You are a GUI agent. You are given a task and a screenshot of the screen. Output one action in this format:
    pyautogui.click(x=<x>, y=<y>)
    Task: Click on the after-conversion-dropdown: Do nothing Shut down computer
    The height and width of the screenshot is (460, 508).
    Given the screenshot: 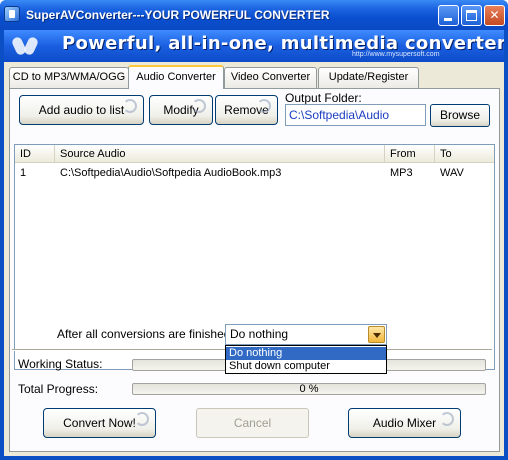 What is the action you would take?
    pyautogui.click(x=306, y=359)
    